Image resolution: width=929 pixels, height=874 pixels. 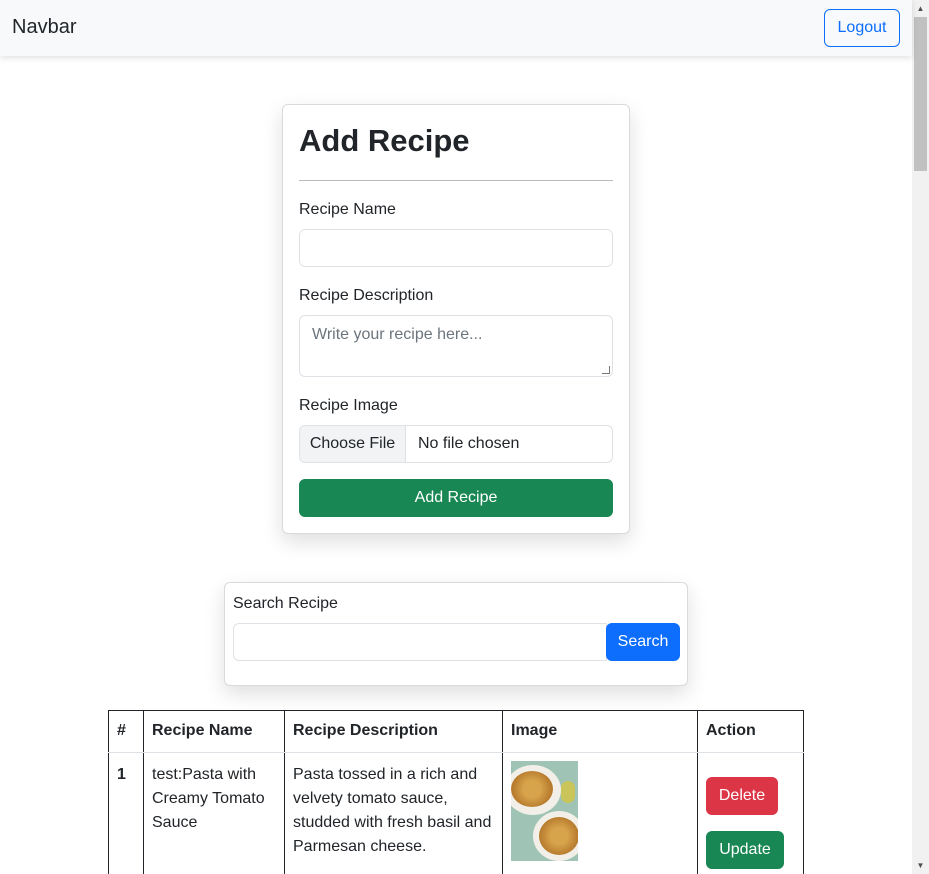 I want to click on delete-button: Delete, so click(x=742, y=796).